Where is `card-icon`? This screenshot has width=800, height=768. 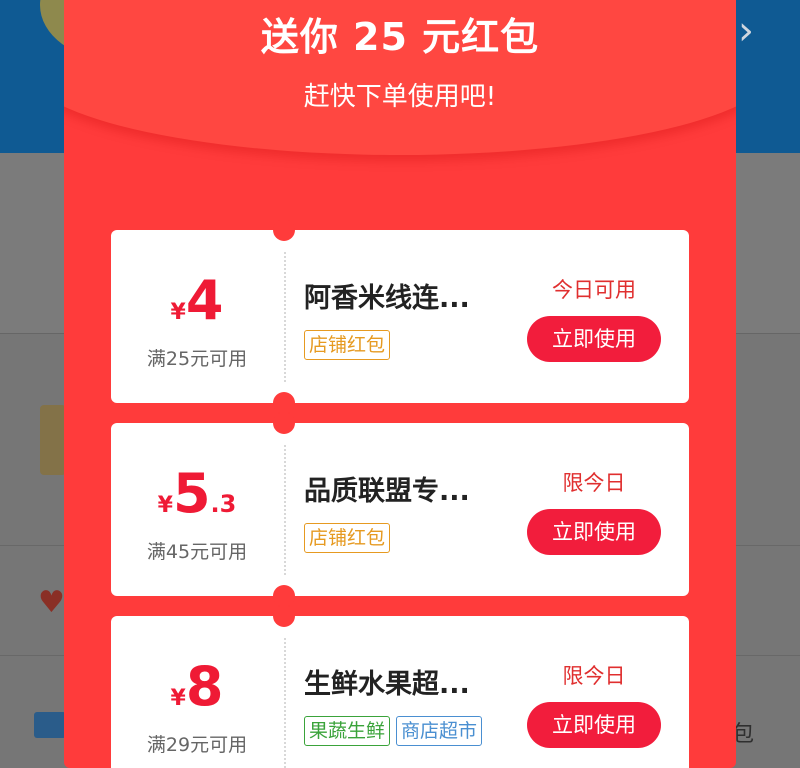
card-icon is located at coordinates (50, 725).